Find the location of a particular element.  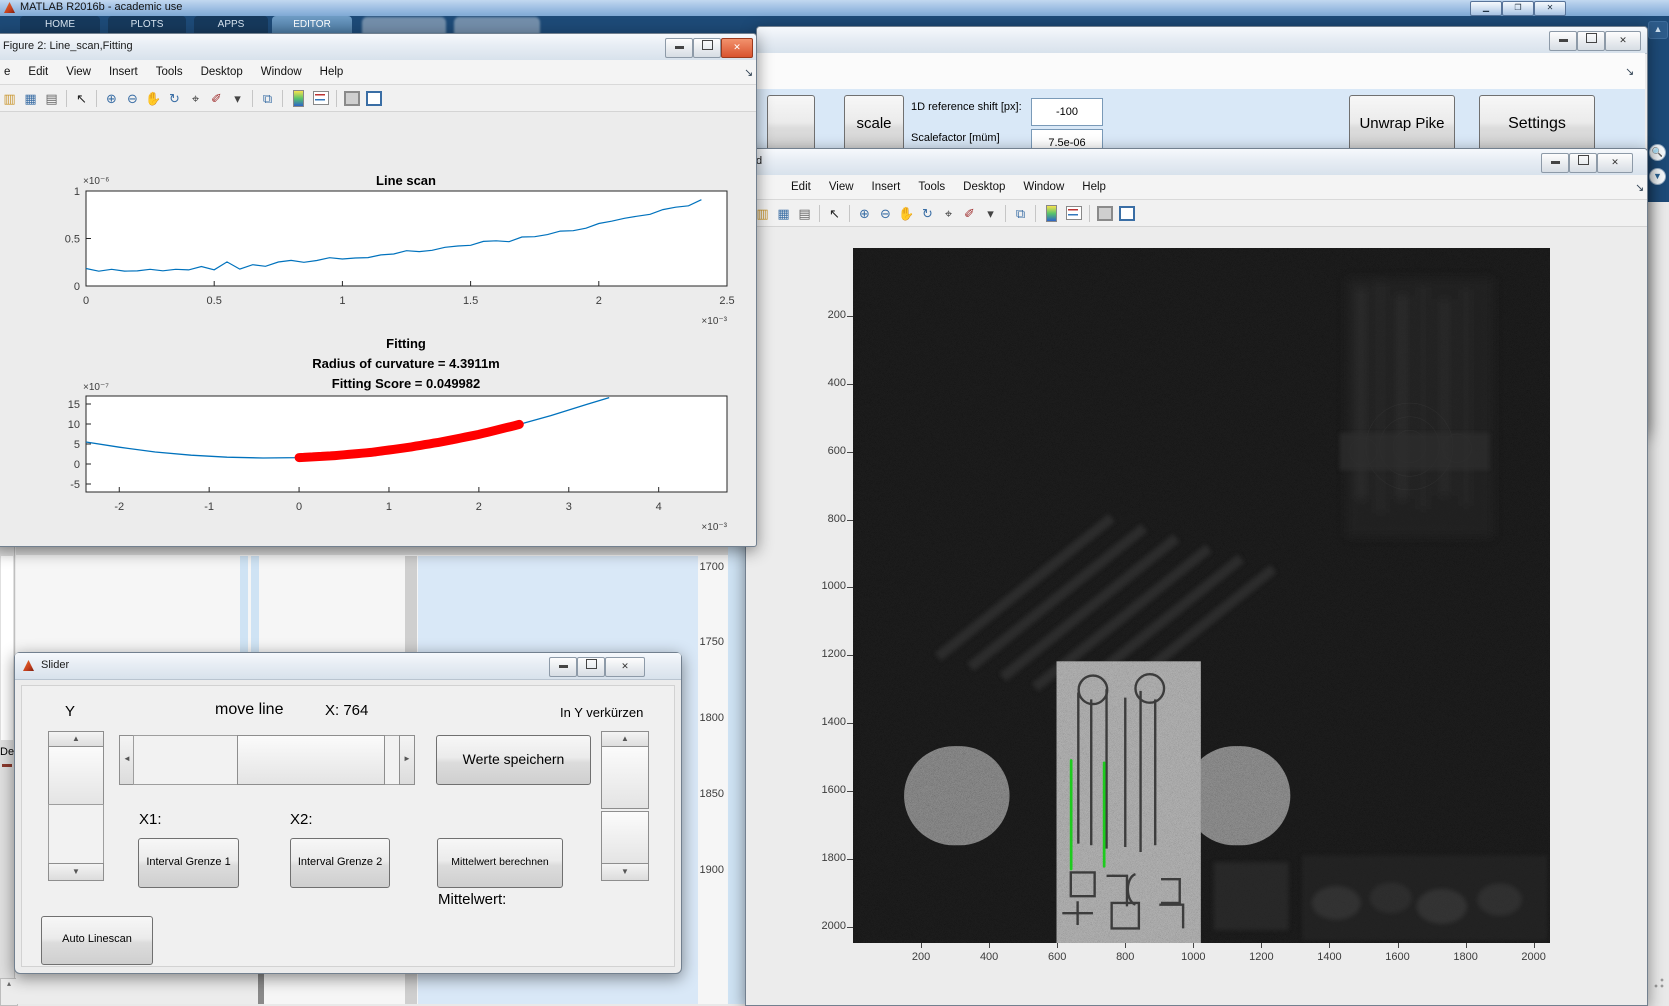

image-figure-titlebar: d ✕ is located at coordinates (1196, 162).